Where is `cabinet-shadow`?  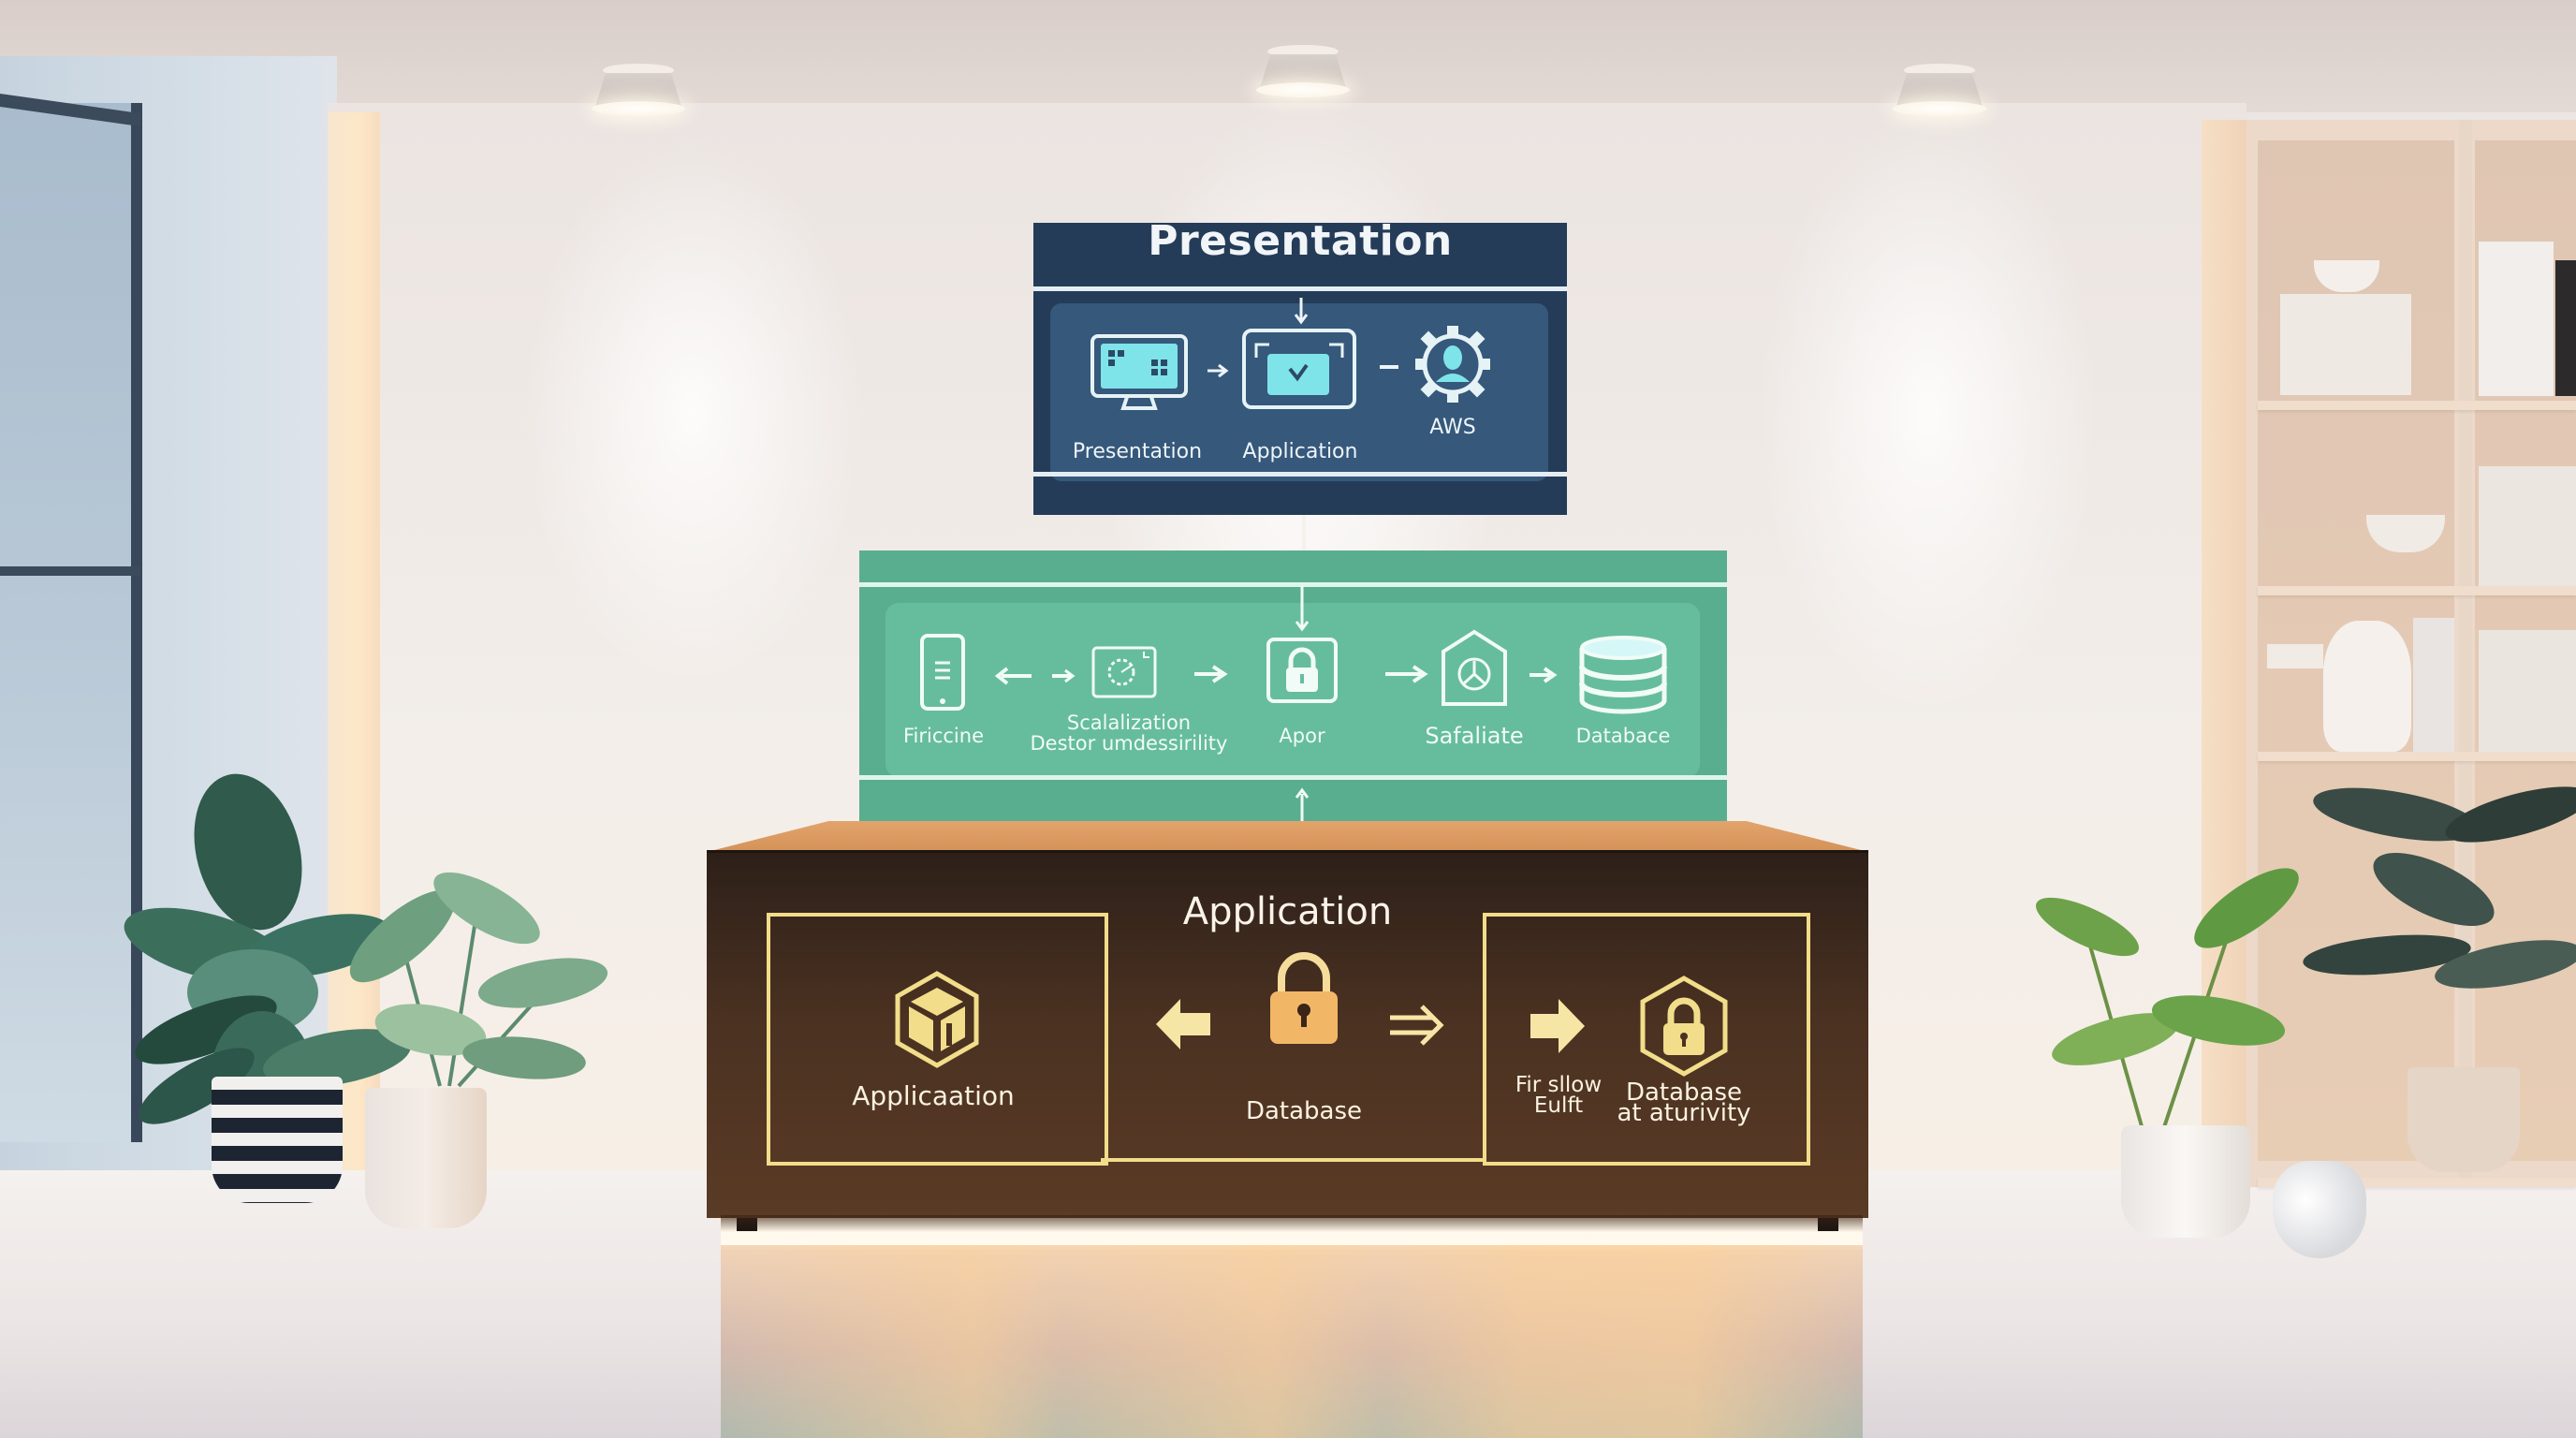 cabinet-shadow is located at coordinates (1292, 1223).